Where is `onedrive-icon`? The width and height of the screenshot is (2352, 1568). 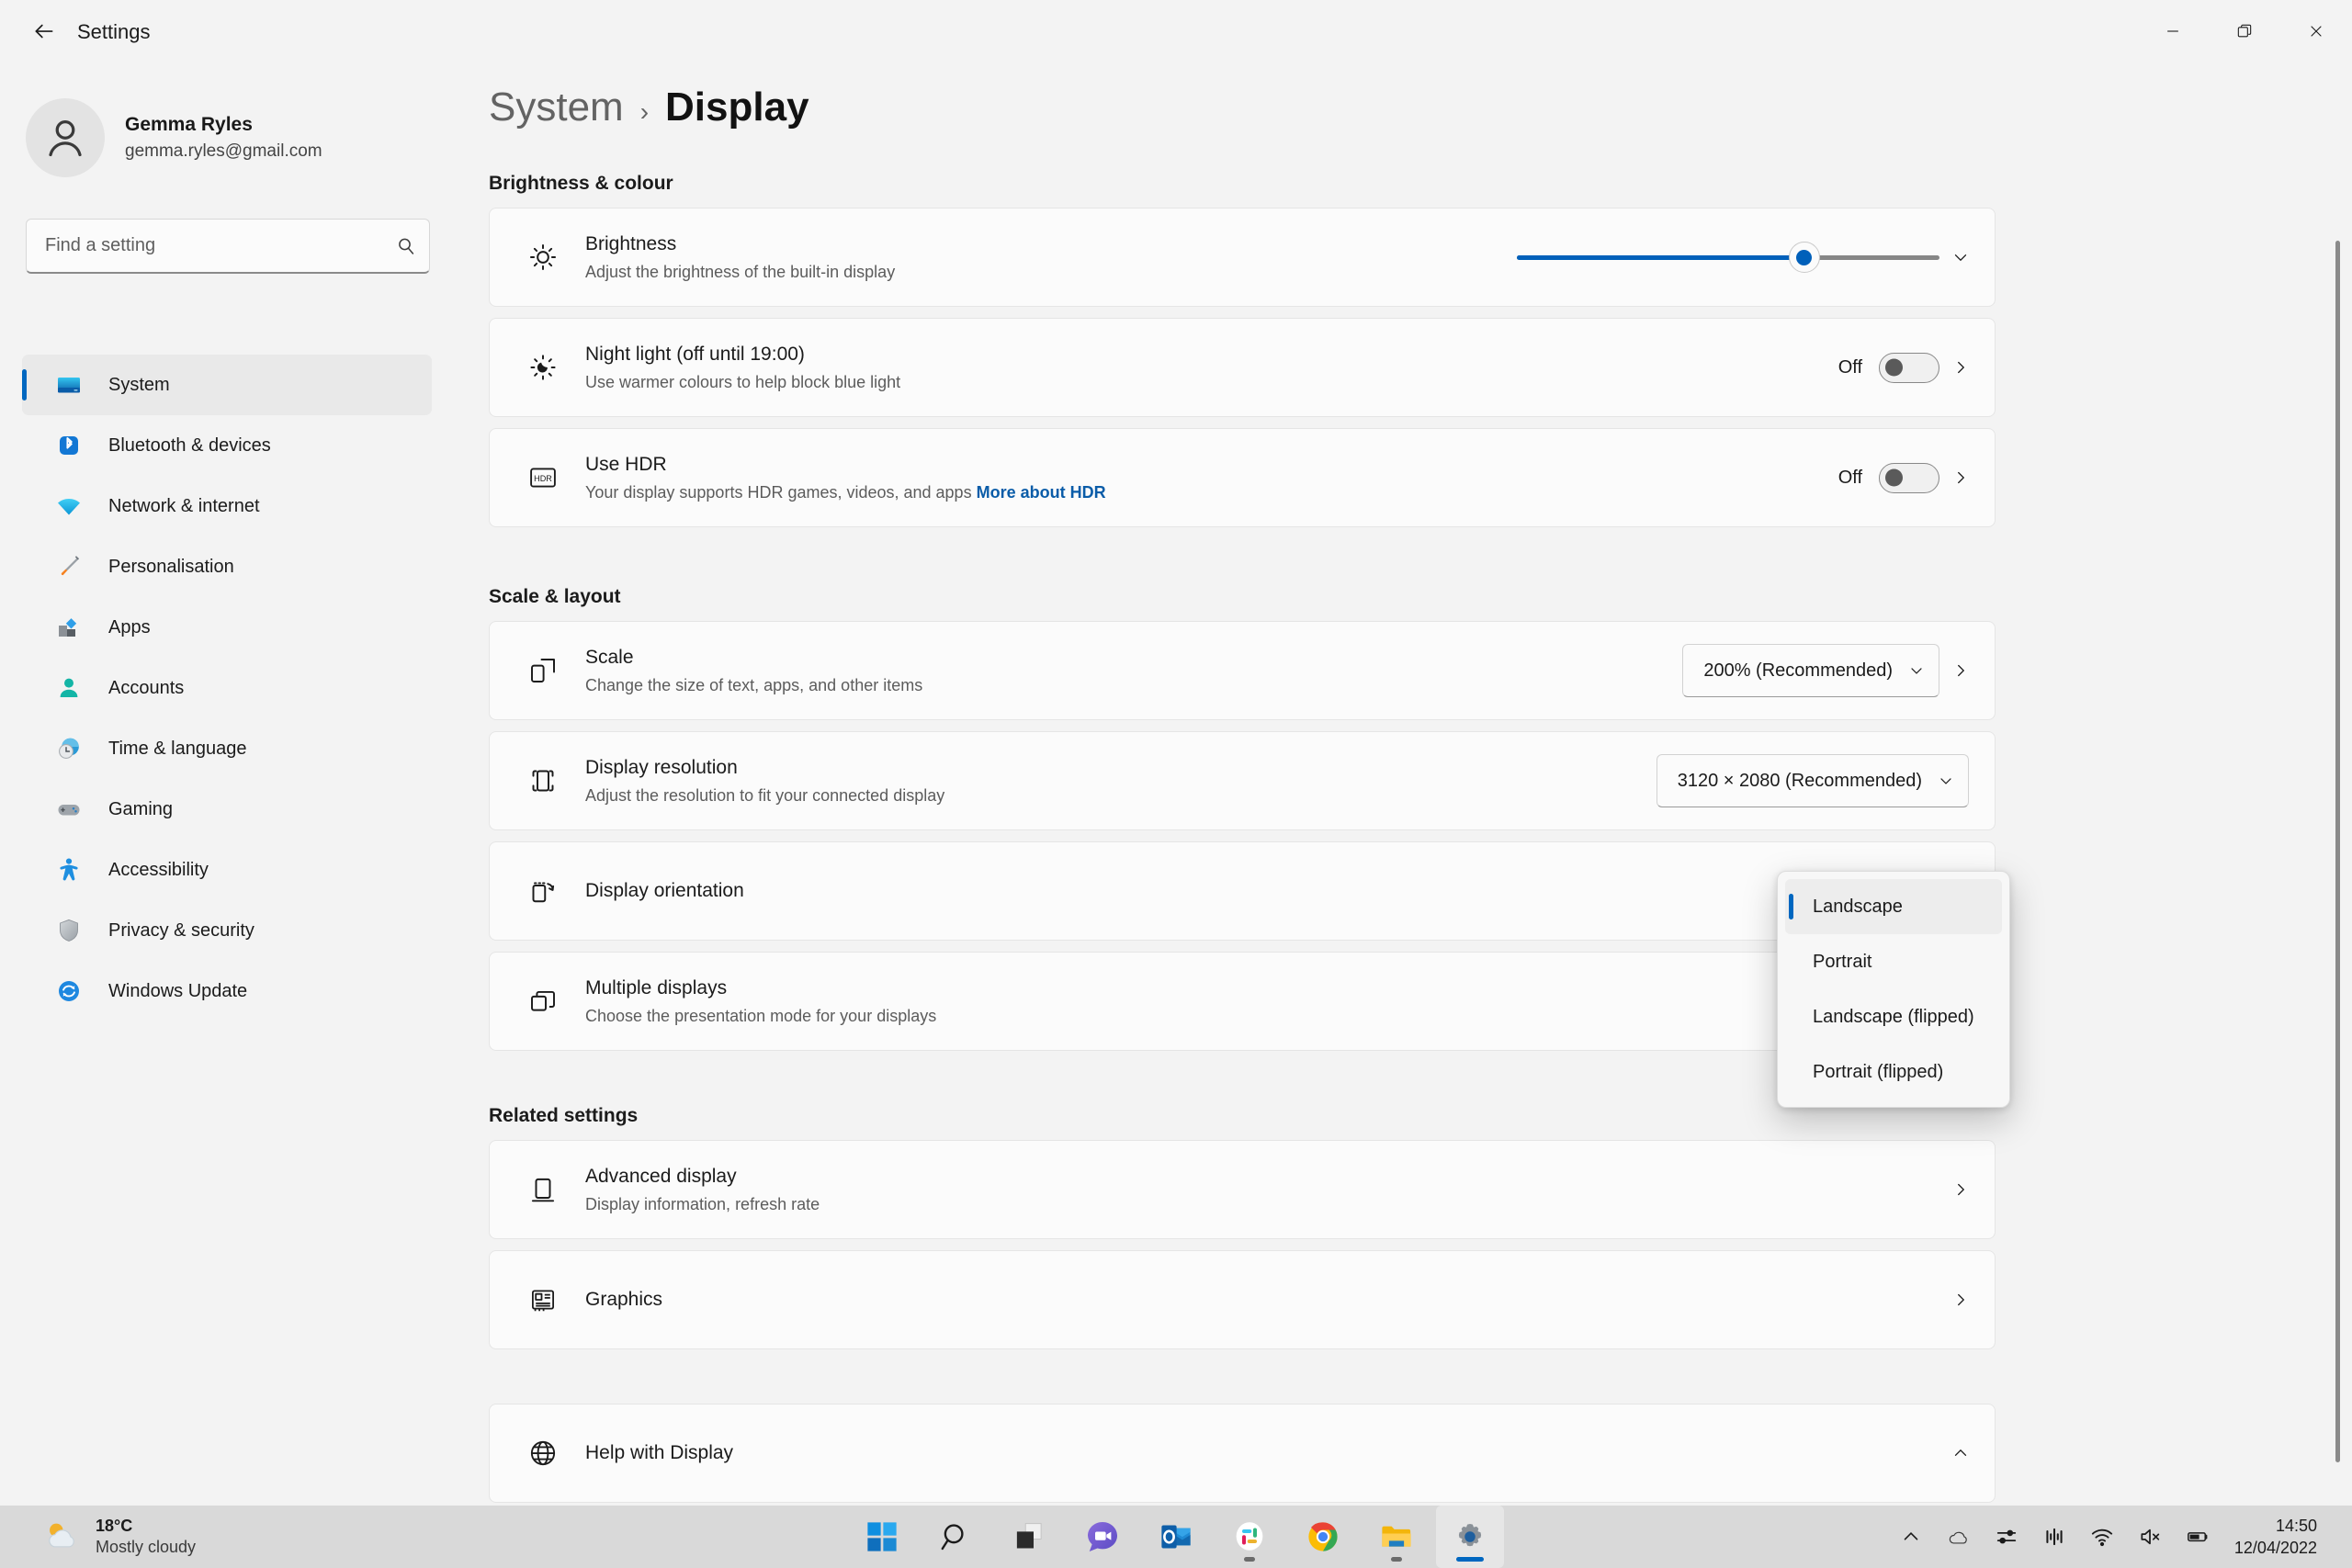 onedrive-icon is located at coordinates (1959, 1537).